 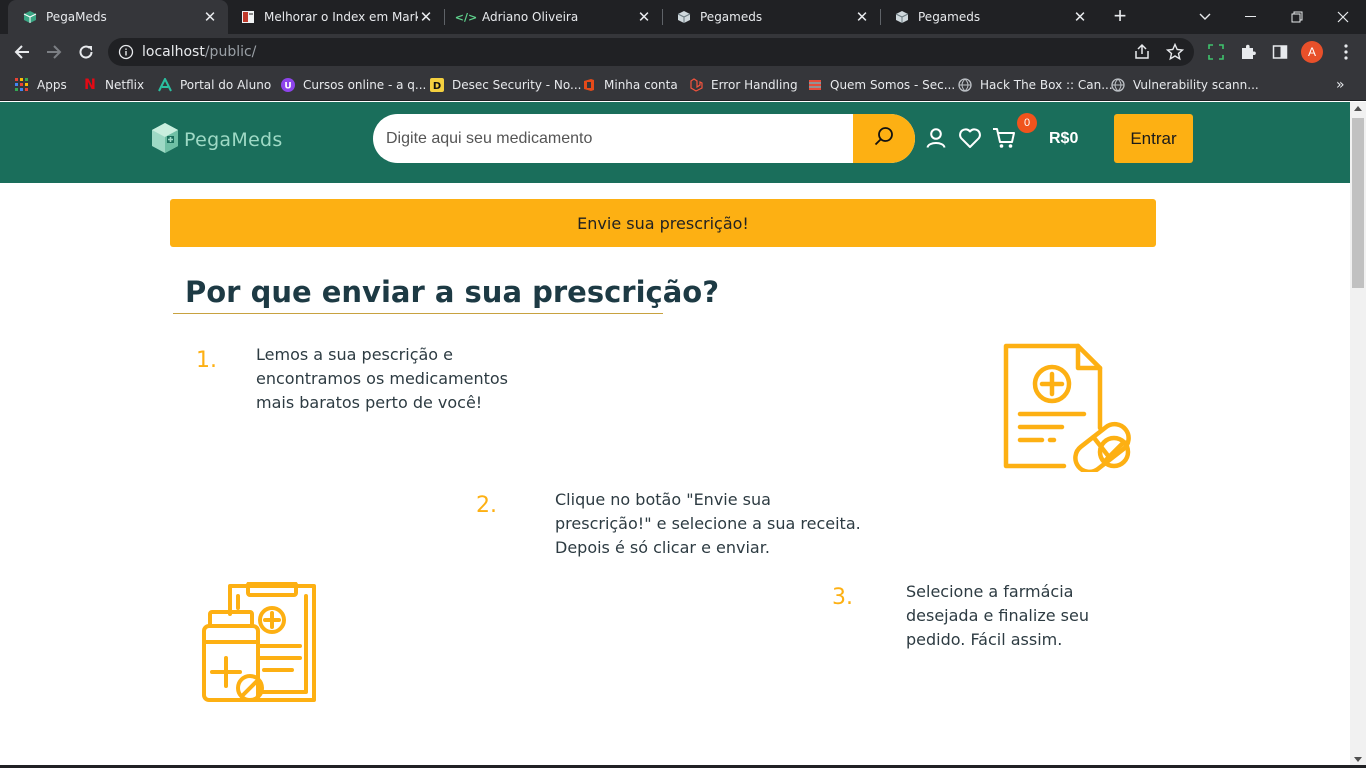 I want to click on forward-arrow-icon, so click(x=54, y=52).